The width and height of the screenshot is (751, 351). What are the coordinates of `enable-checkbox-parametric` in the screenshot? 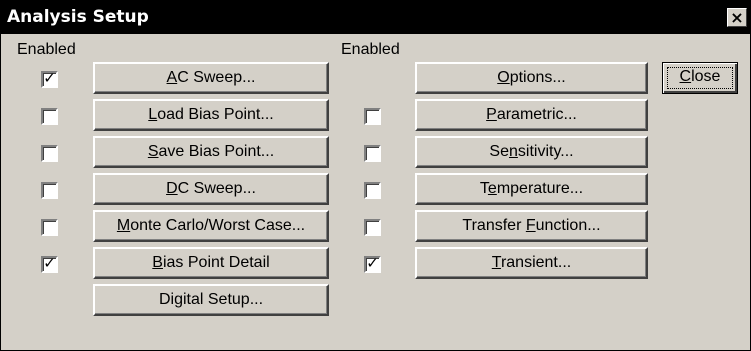 It's located at (372, 116).